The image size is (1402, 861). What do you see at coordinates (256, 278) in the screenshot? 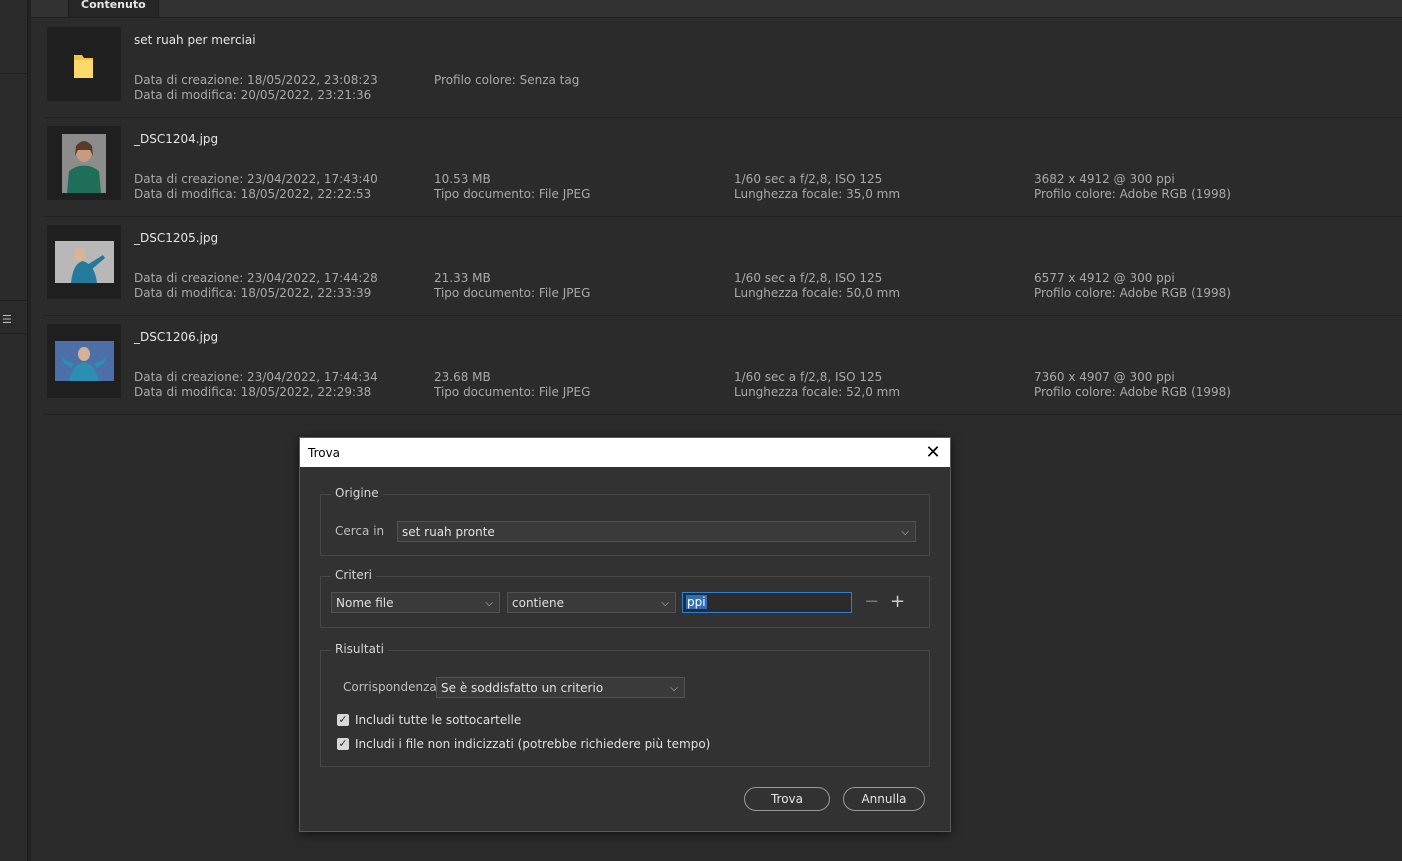
I see `created-date: Data di creazione: 23/04/2022, 17:44:28` at bounding box center [256, 278].